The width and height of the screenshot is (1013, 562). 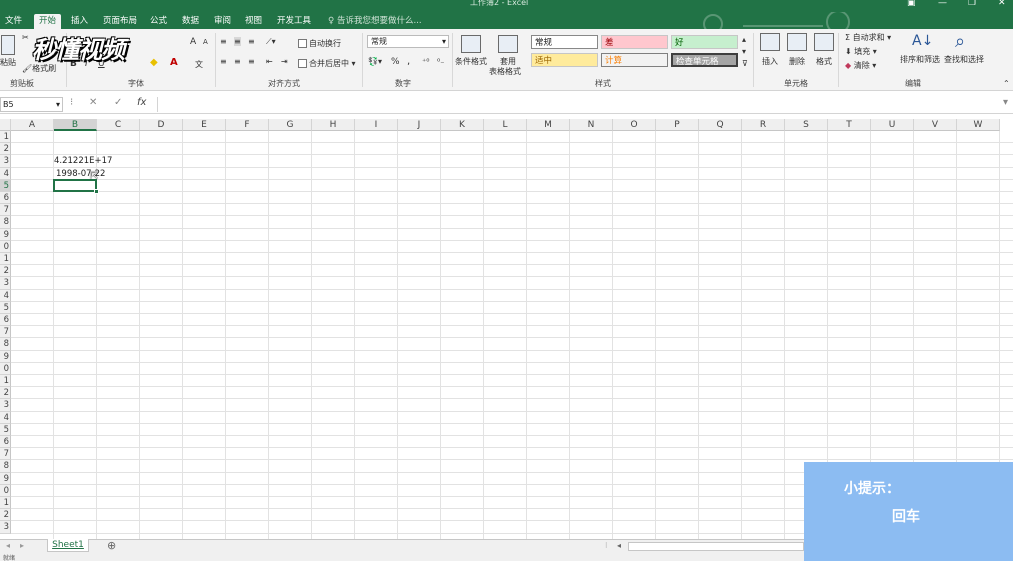 What do you see at coordinates (860, 65) in the screenshot?
I see `clear-button: ◆ 清除 ▾` at bounding box center [860, 65].